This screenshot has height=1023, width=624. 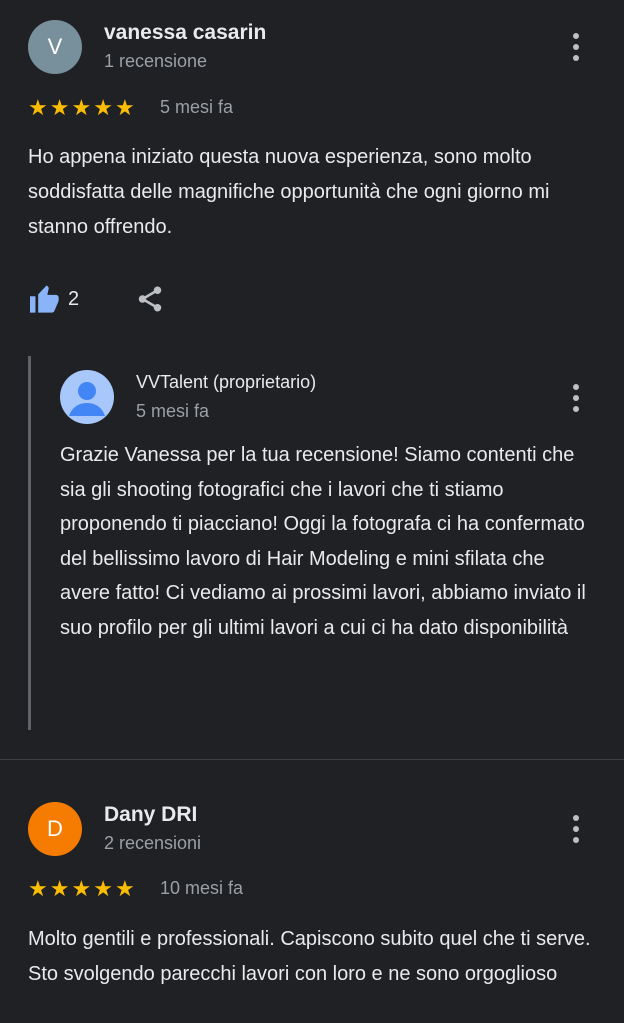 What do you see at coordinates (173, 411) in the screenshot?
I see `reply-time: 5 mesi fa` at bounding box center [173, 411].